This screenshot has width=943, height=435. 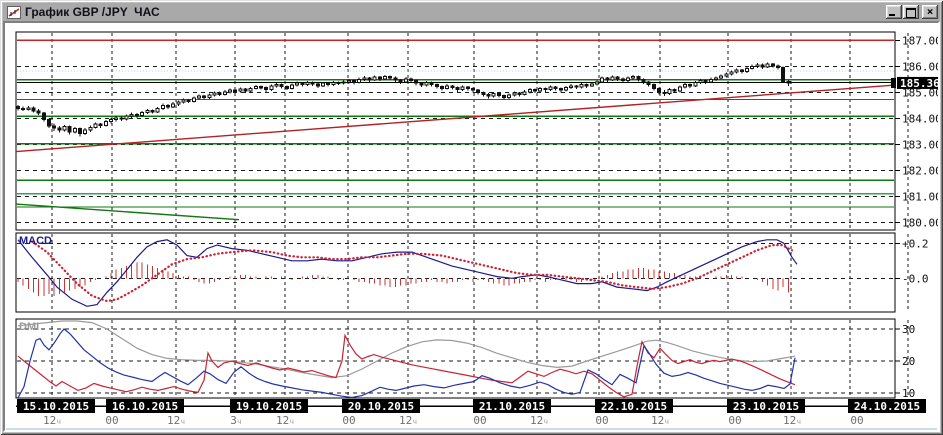 I want to click on dmi-axis-label: 20, so click(x=908, y=361).